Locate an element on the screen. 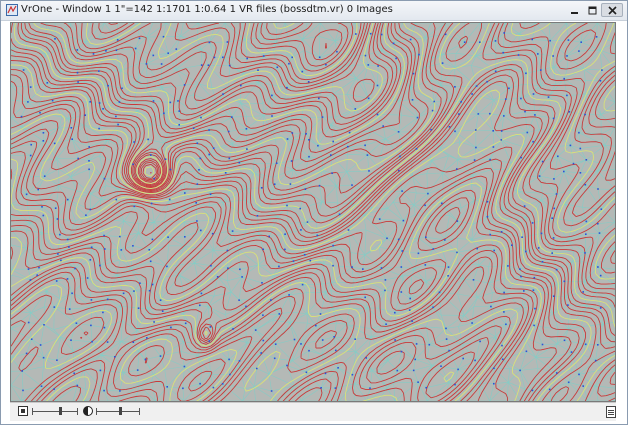 Image resolution: width=628 pixels, height=425 pixels. close-button is located at coordinates (612, 10).